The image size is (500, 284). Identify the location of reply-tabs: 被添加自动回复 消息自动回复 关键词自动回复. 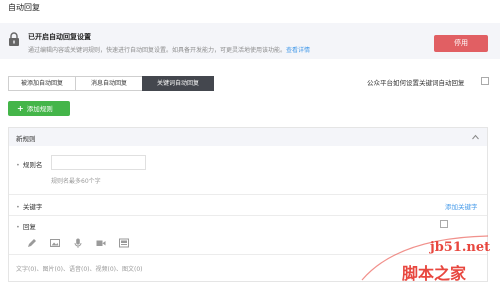
(111, 83).